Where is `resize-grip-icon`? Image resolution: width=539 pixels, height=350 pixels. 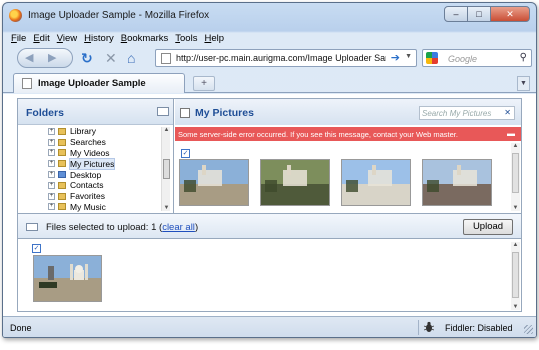 resize-grip-icon is located at coordinates (528, 329).